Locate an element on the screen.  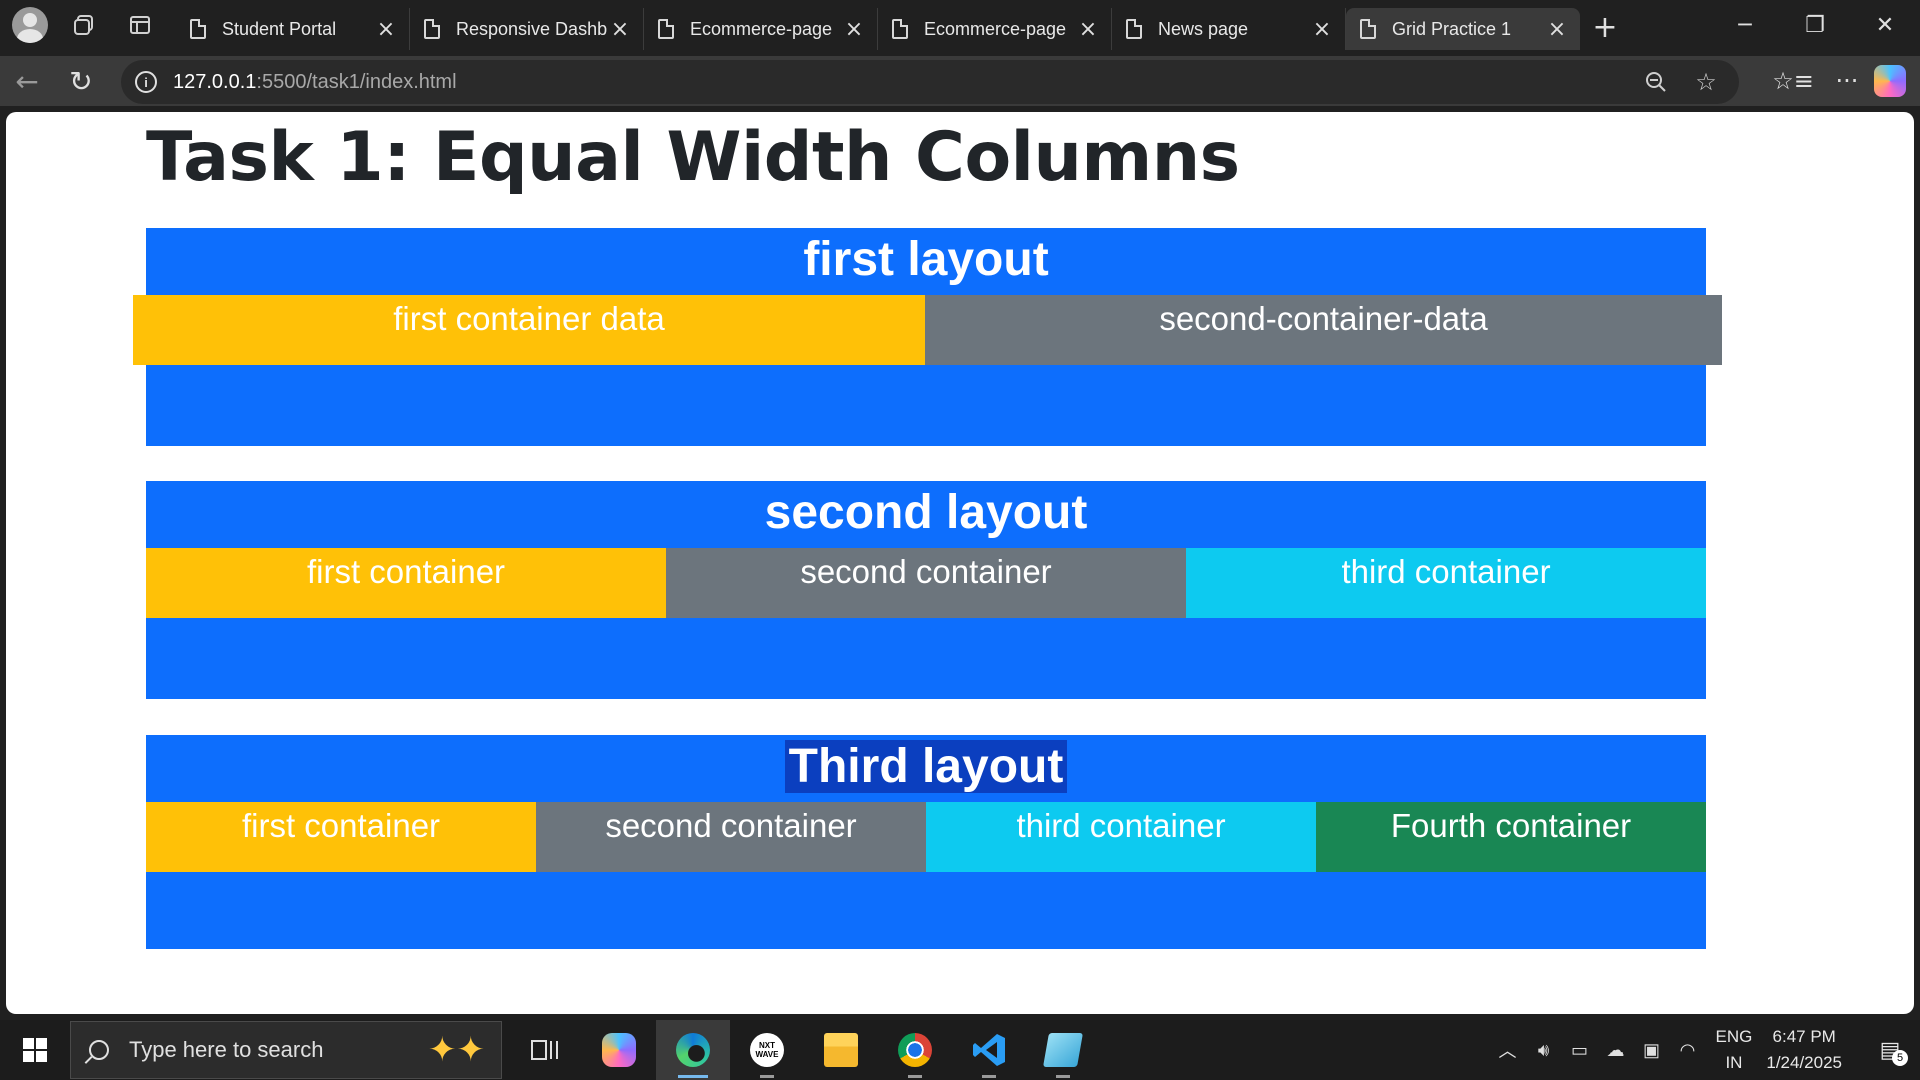
address-bar-actions: ☆ is located at coordinates (1681, 82).